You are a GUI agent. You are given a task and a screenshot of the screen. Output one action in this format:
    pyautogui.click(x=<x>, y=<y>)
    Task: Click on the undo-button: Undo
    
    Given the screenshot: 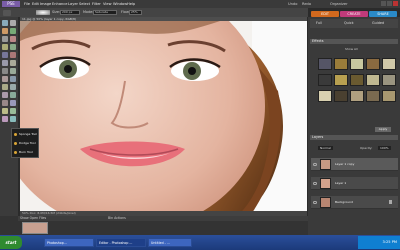 What is the action you would take?
    pyautogui.click(x=292, y=4)
    